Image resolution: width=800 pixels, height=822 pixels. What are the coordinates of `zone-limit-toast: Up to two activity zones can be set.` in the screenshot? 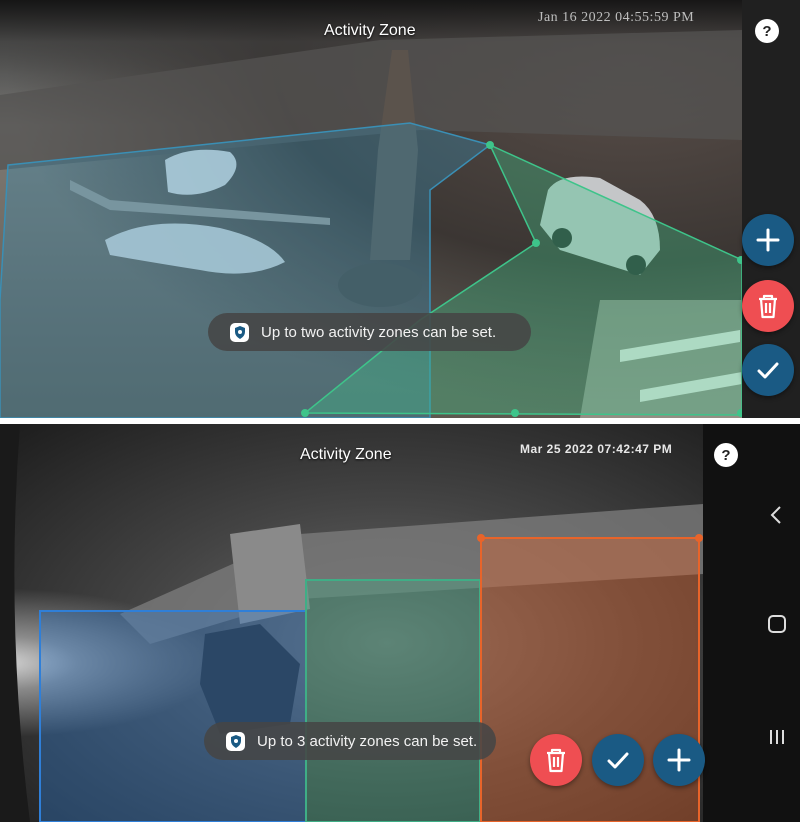 It's located at (369, 332).